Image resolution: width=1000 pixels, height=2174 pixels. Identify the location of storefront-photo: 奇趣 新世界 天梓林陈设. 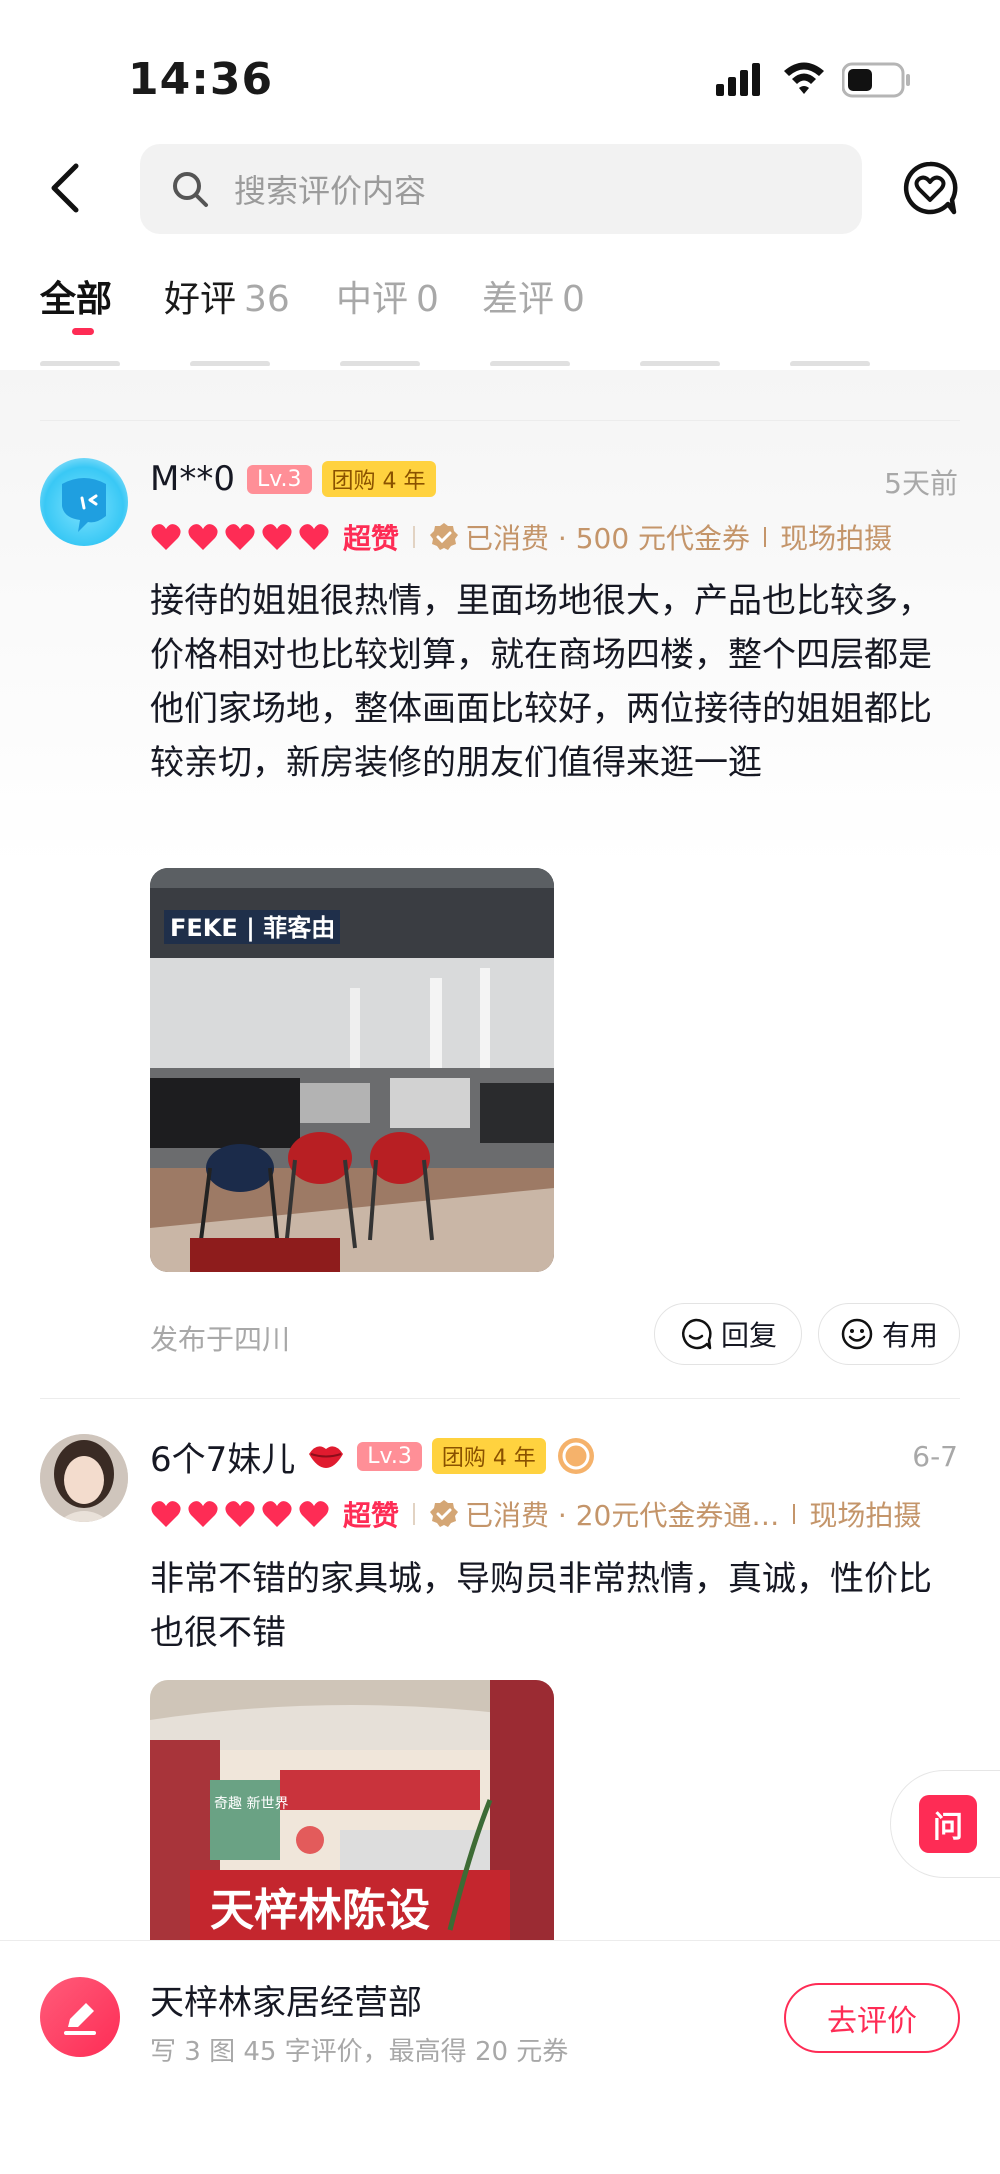
(352, 1810).